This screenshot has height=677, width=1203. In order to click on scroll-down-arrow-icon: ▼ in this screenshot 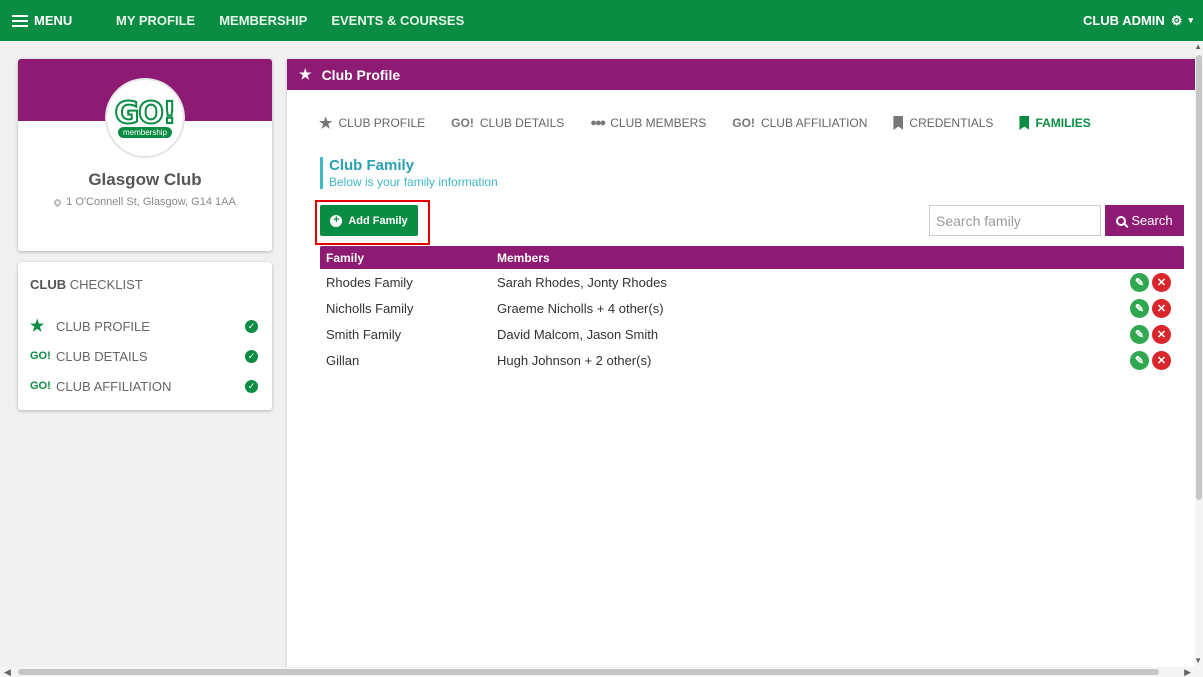, I will do `click(1198, 660)`.